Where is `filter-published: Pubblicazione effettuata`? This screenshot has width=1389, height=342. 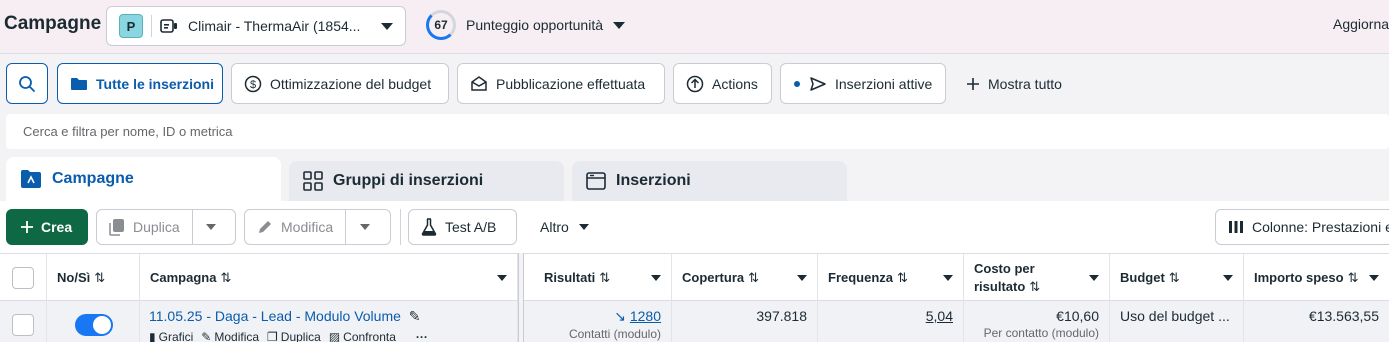 filter-published: Pubblicazione effettuata is located at coordinates (561, 83).